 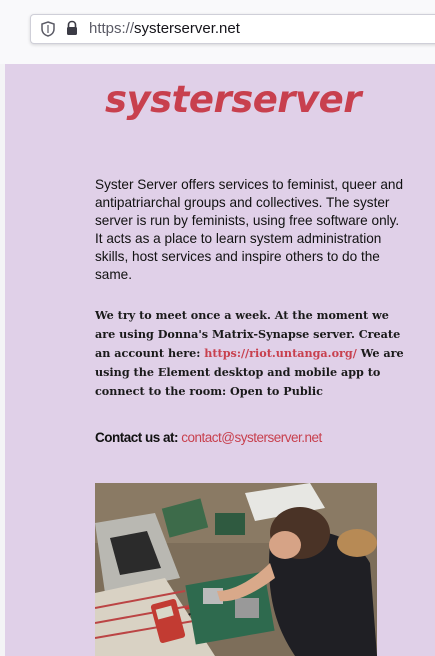 I want to click on url-scheme: https://, so click(x=112, y=28).